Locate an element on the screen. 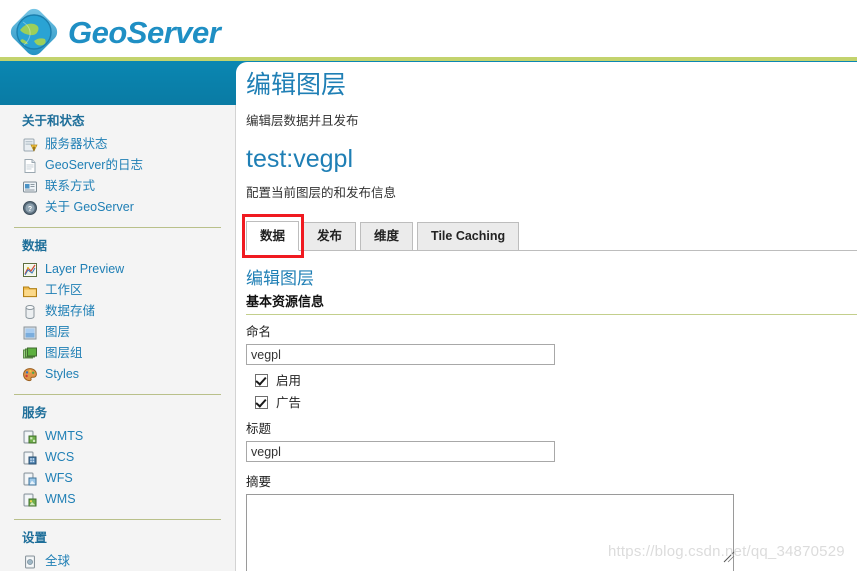 The height and width of the screenshot is (571, 857). sidebar-label: 工作区 is located at coordinates (64, 290).